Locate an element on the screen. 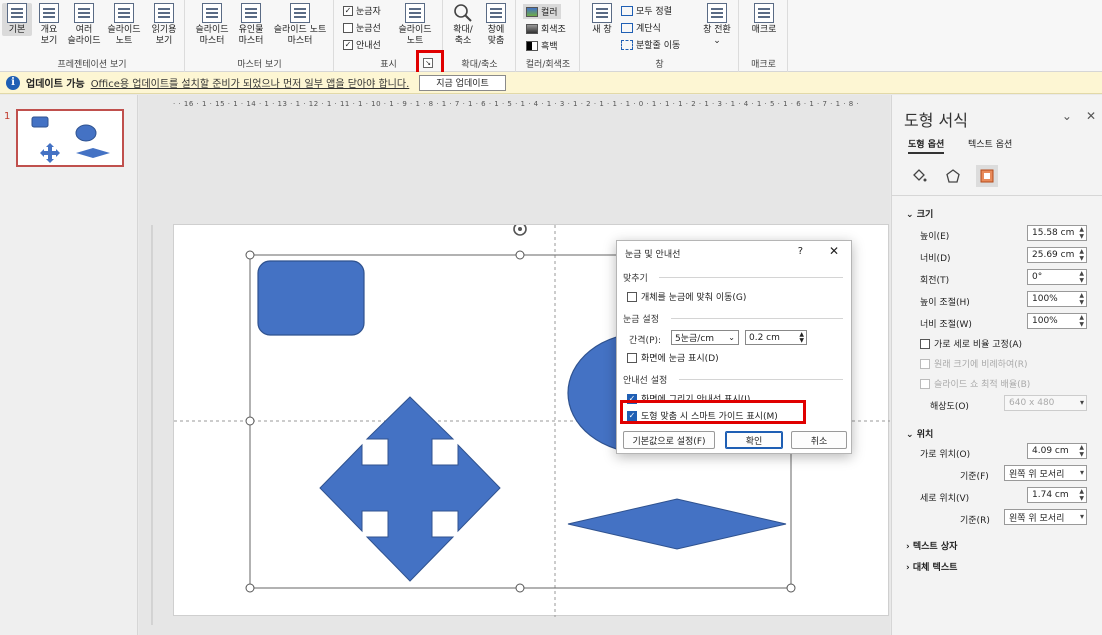 This screenshot has height=635, width=1102. spacing-cm-input: 0.2 cm ▲ ▼ is located at coordinates (776, 337).